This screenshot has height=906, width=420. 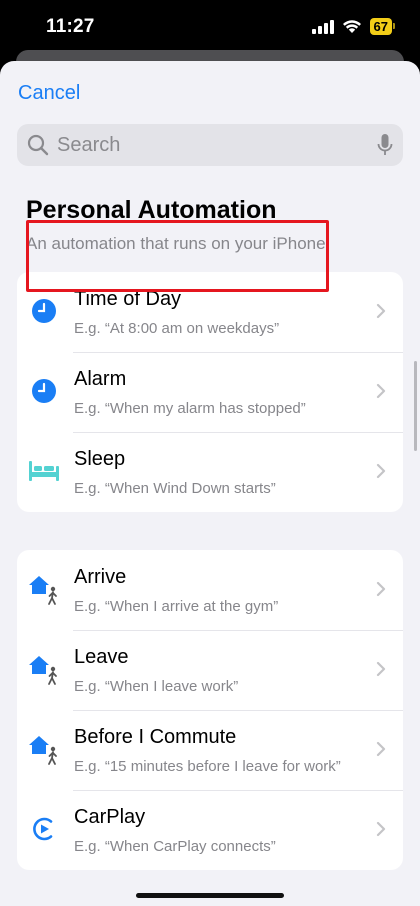 I want to click on search-input: Search, so click(x=210, y=145).